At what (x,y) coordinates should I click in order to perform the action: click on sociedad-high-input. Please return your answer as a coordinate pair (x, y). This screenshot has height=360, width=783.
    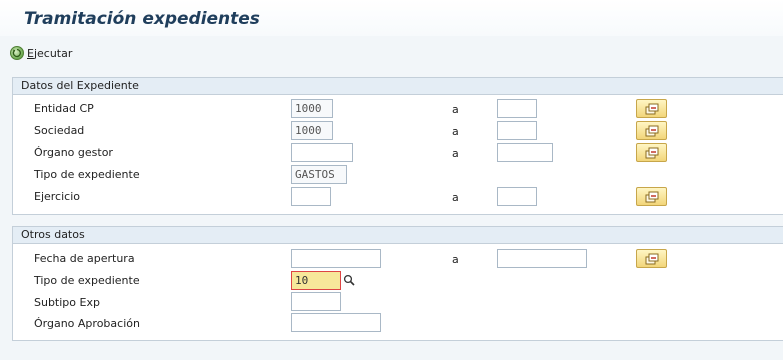
    Looking at the image, I should click on (517, 130).